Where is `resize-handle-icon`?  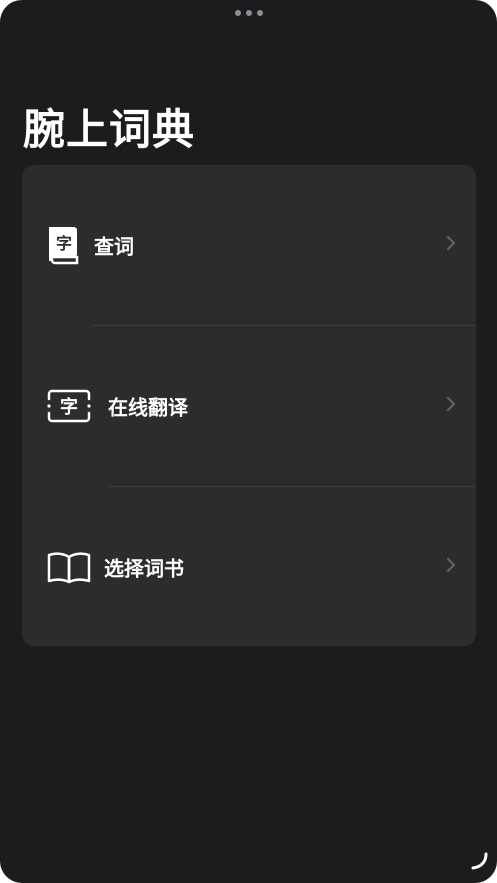
resize-handle-icon is located at coordinates (479, 863).